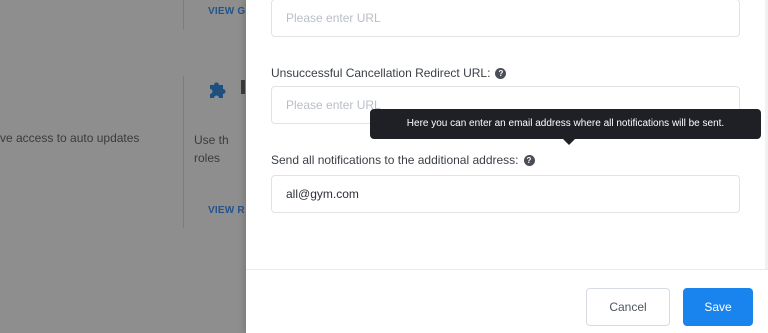 The width and height of the screenshot is (768, 333). What do you see at coordinates (211, 140) in the screenshot?
I see `background-desc-line: Use th` at bounding box center [211, 140].